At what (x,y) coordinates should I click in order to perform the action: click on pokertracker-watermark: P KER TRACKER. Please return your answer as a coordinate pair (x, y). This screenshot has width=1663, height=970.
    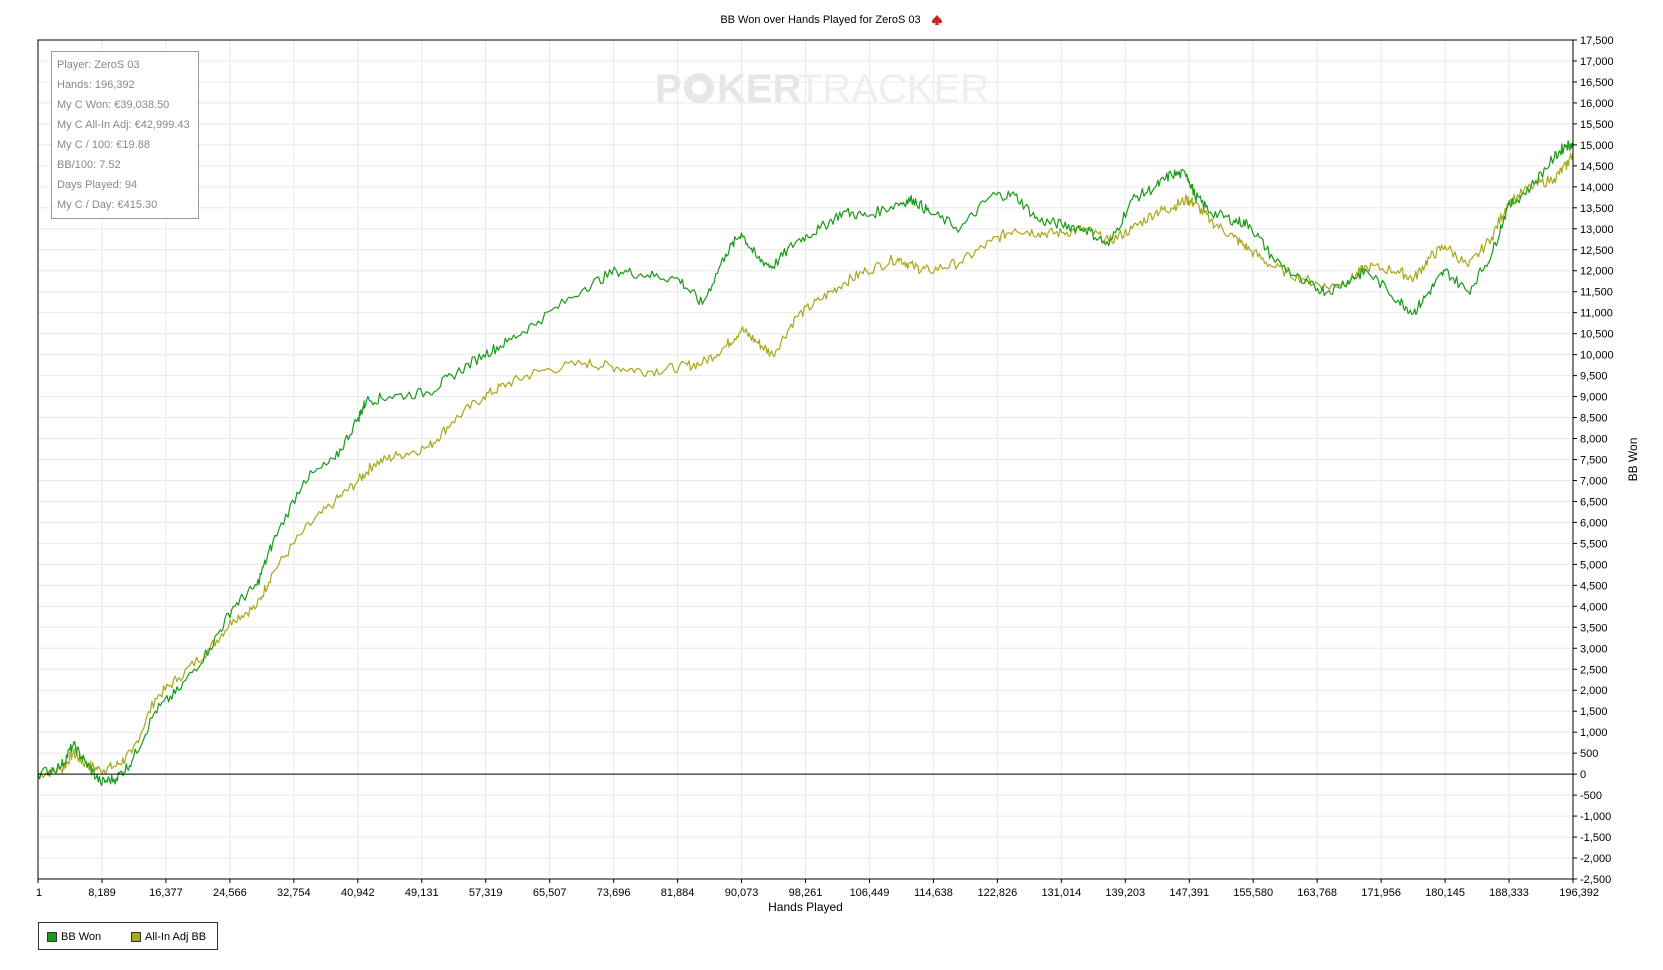
    Looking at the image, I should click on (822, 89).